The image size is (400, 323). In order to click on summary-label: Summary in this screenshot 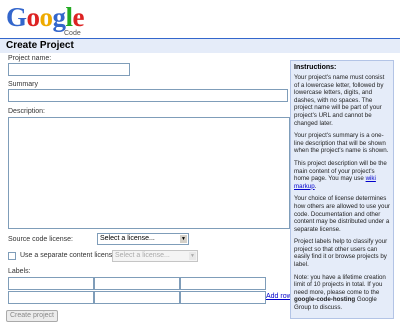, I will do `click(23, 84)`.